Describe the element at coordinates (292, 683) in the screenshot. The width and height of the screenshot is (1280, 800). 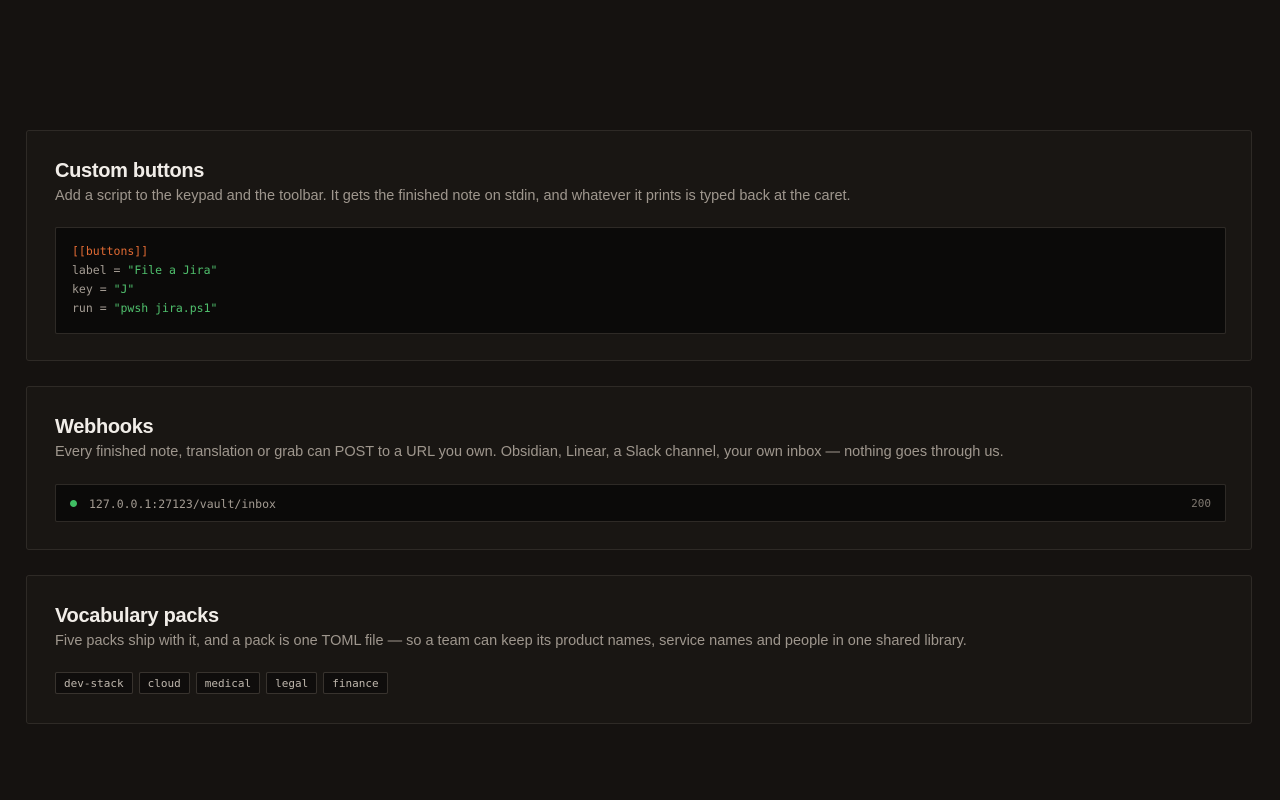
I see `pack-chip-legal: legal` at that location.